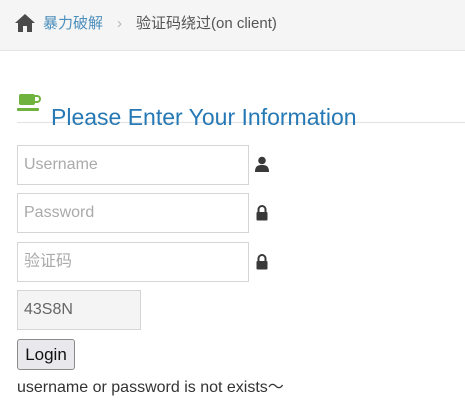  I want to click on form-header: Please Enter Your Information, so click(241, 107).